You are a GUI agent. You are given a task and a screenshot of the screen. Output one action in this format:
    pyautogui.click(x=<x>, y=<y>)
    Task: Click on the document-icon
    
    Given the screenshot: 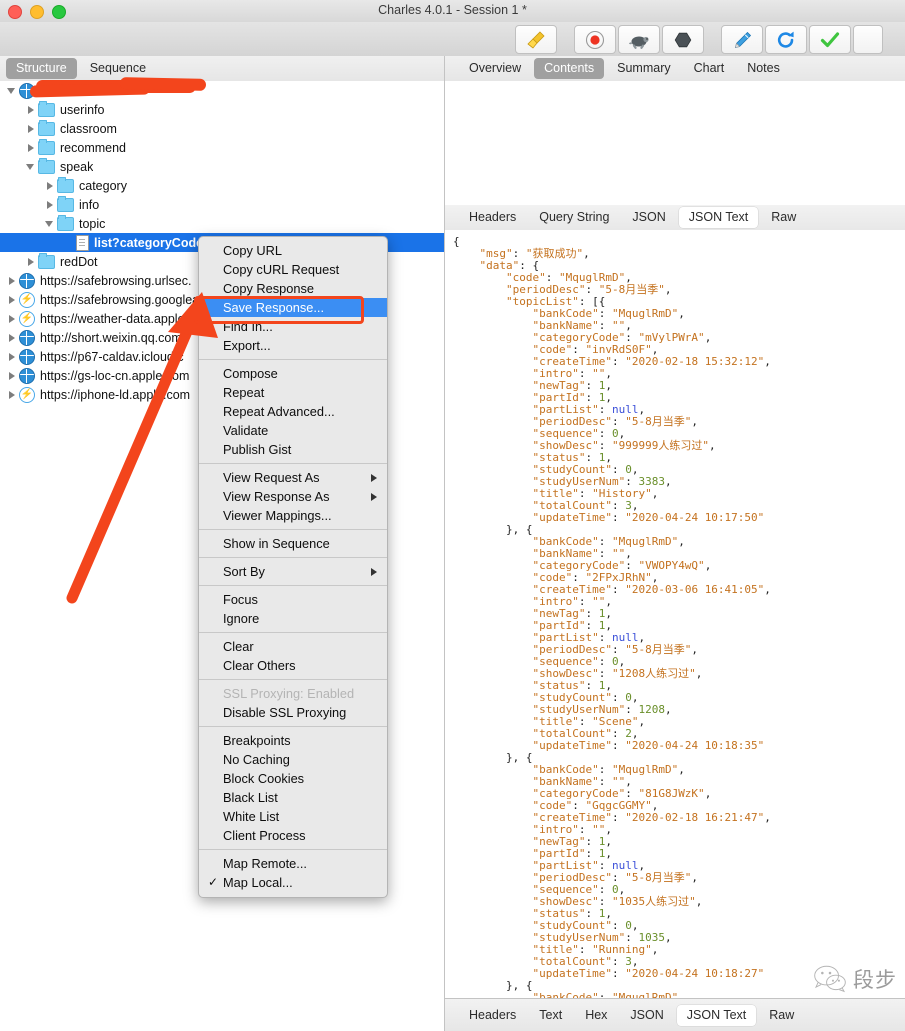 What is the action you would take?
    pyautogui.click(x=82, y=242)
    